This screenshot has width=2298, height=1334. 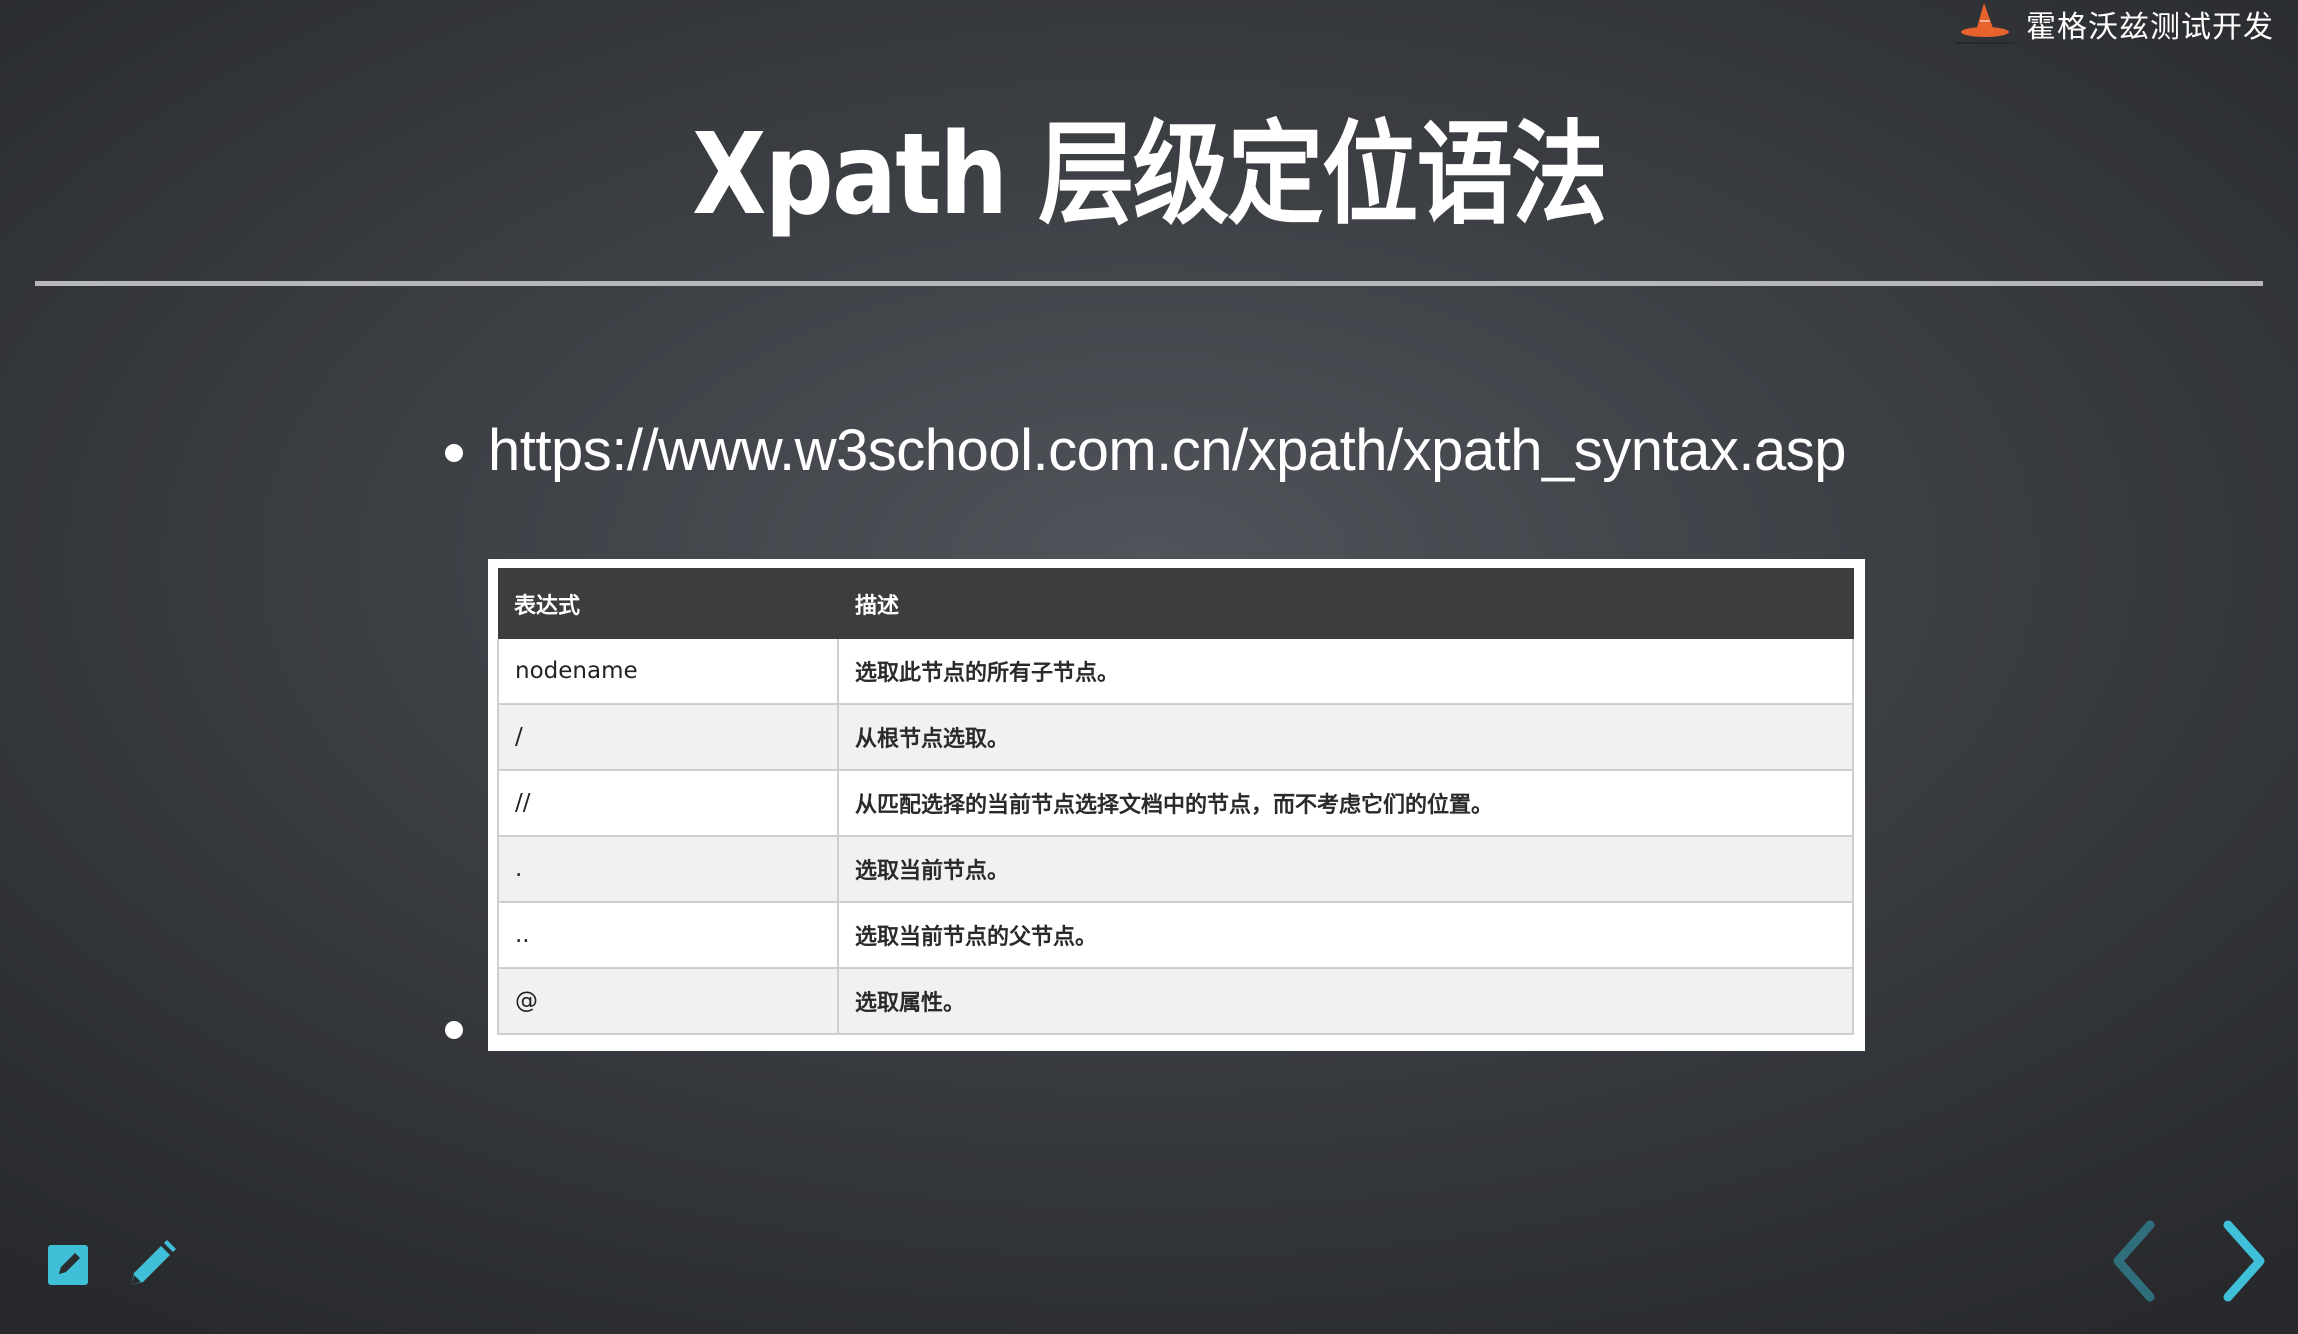 I want to click on table-row: .. 选取当前节点的父节点。, so click(x=1175, y=935).